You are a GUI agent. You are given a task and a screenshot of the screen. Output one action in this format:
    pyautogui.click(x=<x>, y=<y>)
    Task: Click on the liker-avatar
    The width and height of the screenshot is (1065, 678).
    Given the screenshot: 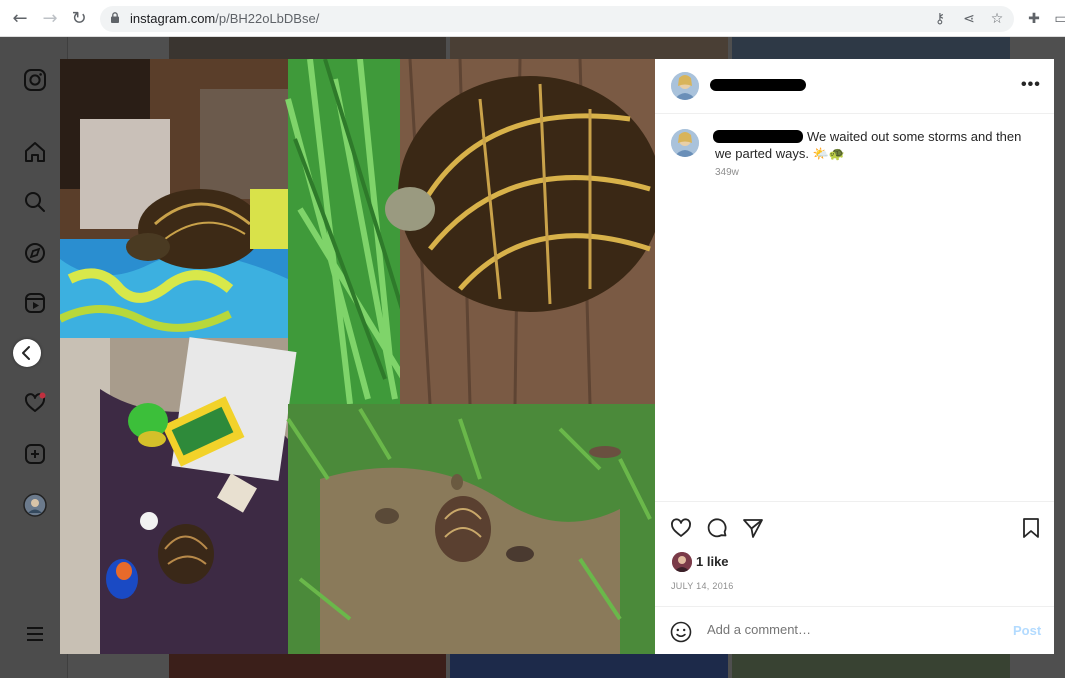 What is the action you would take?
    pyautogui.click(x=682, y=562)
    